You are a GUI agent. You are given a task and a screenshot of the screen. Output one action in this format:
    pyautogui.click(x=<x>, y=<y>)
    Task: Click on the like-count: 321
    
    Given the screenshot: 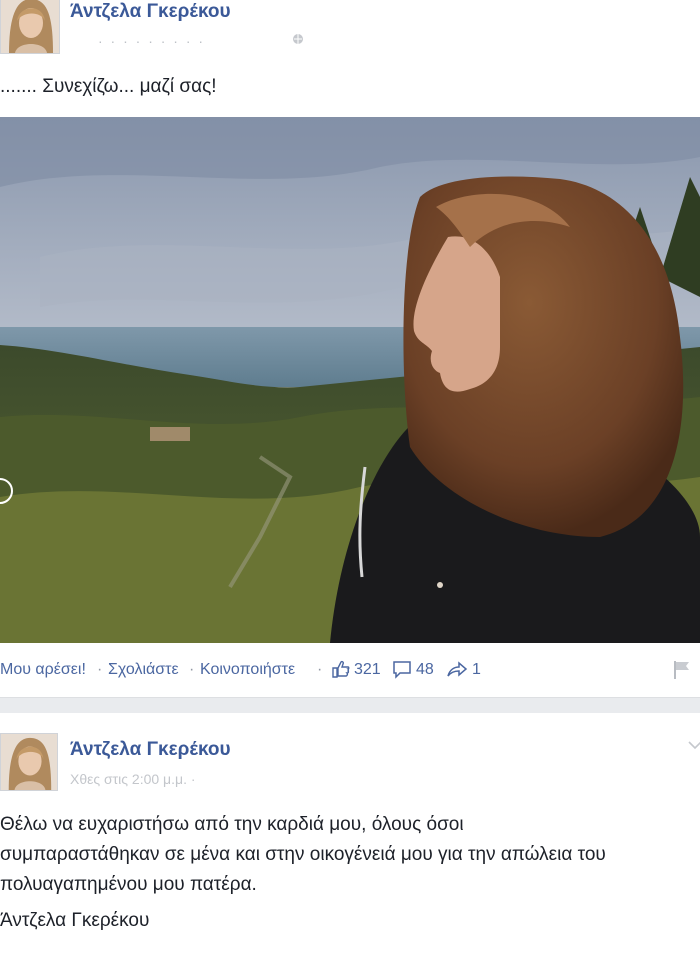 What is the action you would take?
    pyautogui.click(x=367, y=670)
    